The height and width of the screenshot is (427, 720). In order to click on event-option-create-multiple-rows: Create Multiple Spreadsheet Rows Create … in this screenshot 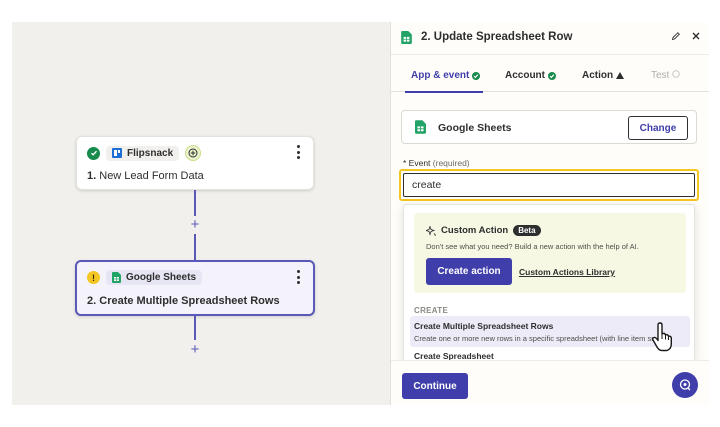, I will do `click(550, 331)`.